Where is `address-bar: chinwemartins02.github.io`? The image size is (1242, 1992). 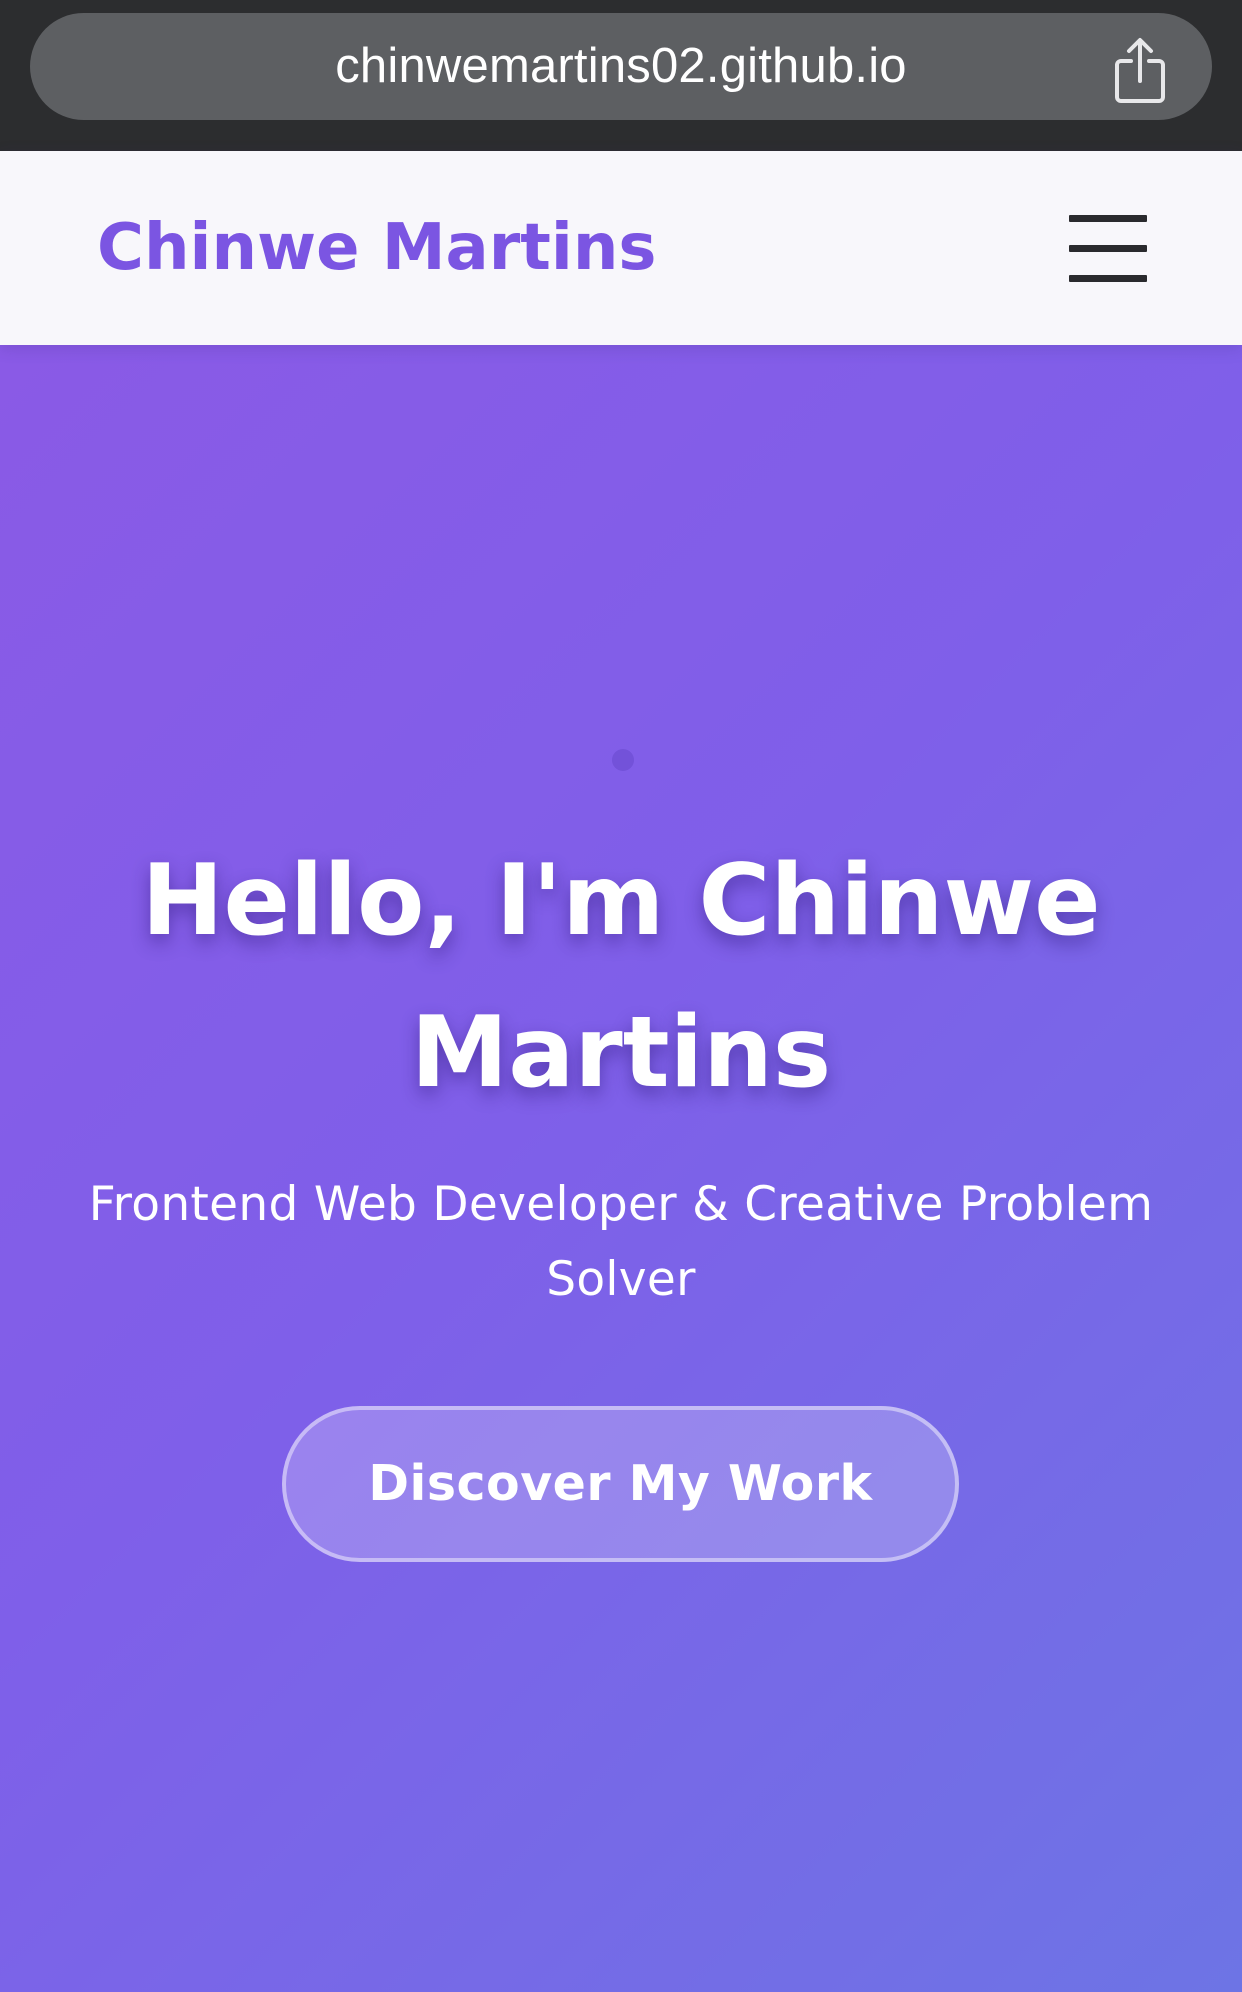 address-bar: chinwemartins02.github.io is located at coordinates (621, 66).